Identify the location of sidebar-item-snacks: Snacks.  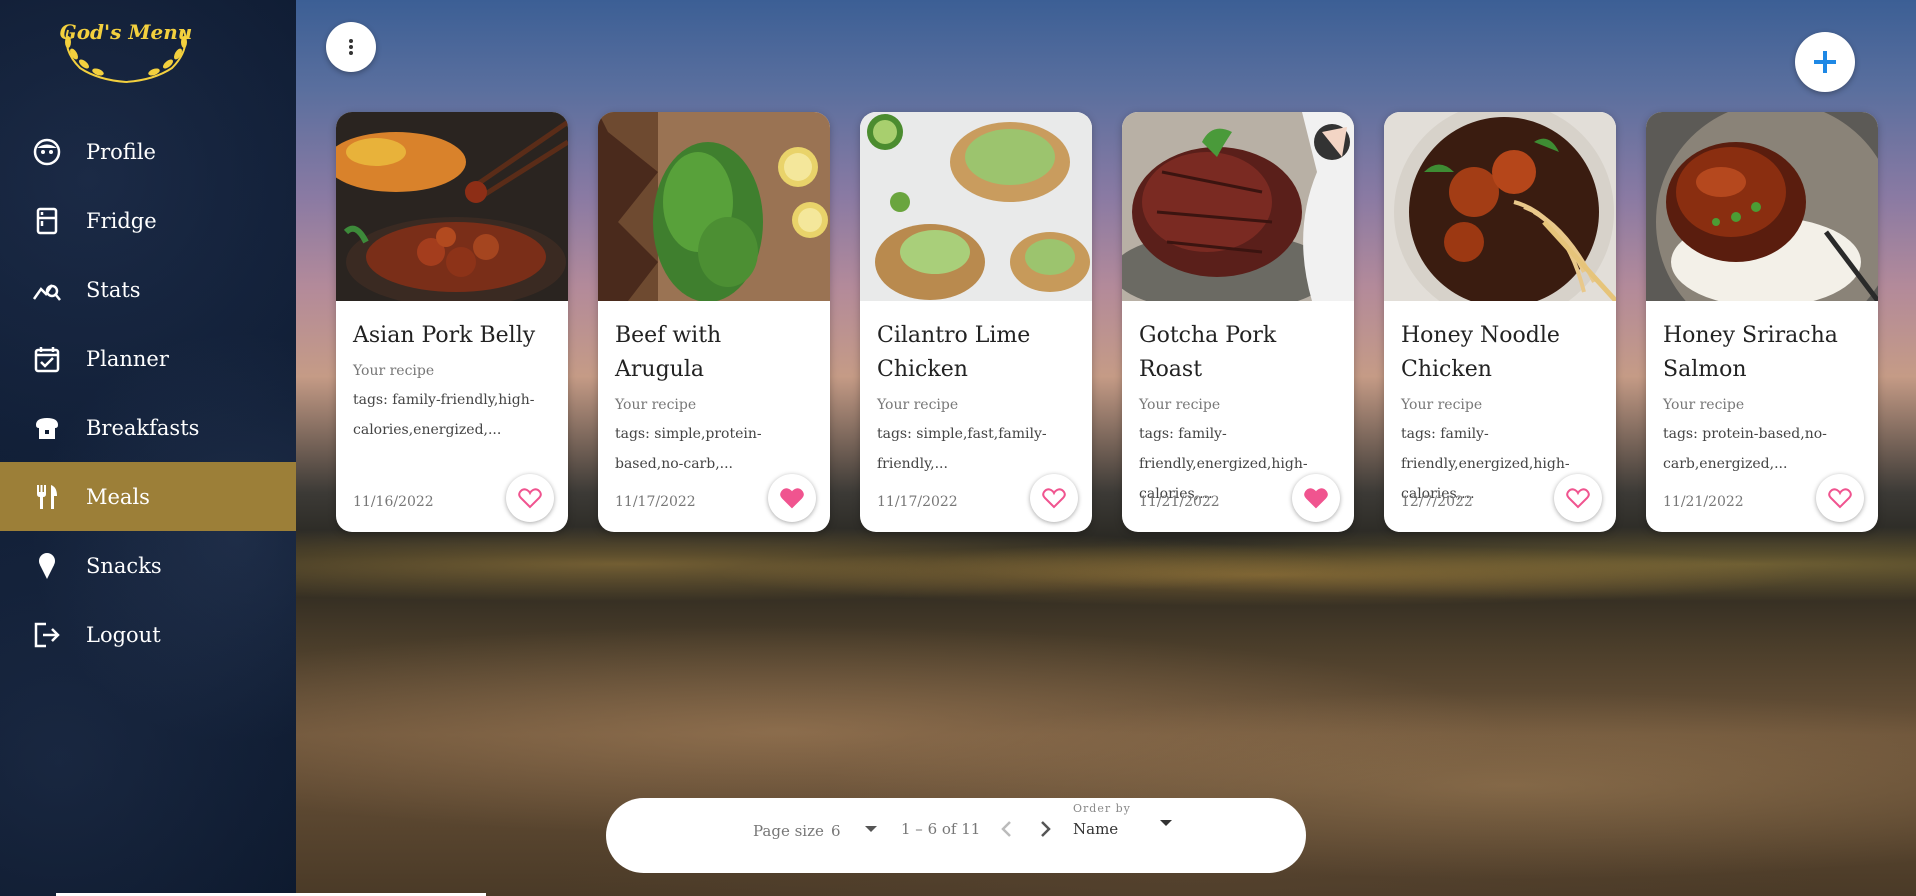
(148, 565).